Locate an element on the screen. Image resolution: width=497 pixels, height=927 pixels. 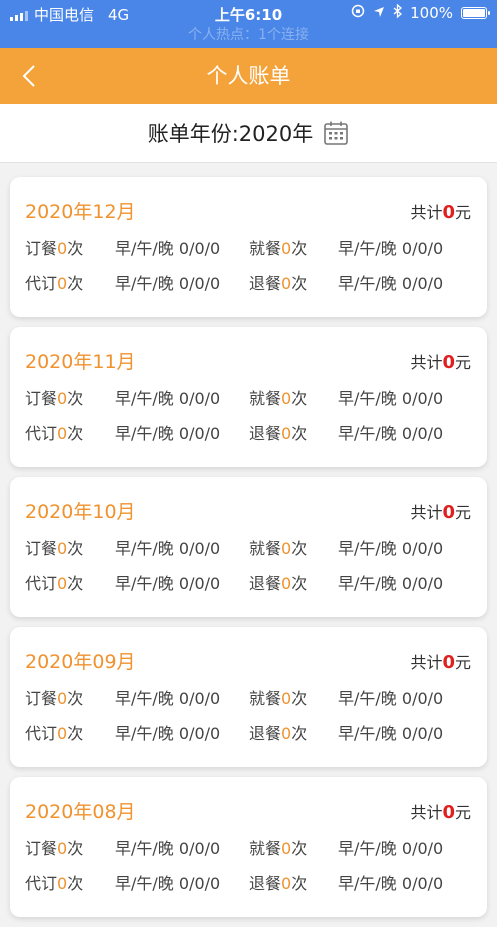
status-right: 100% is located at coordinates (420, 12).